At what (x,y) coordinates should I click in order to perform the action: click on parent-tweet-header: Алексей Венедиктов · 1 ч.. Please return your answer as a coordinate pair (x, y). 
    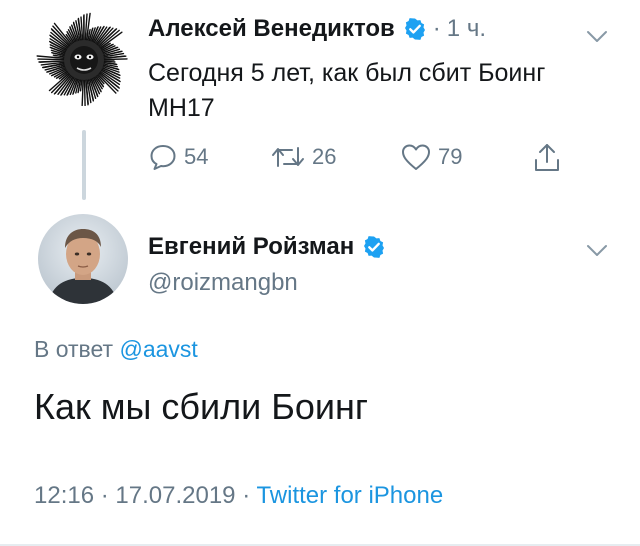
    Looking at the image, I should click on (317, 29).